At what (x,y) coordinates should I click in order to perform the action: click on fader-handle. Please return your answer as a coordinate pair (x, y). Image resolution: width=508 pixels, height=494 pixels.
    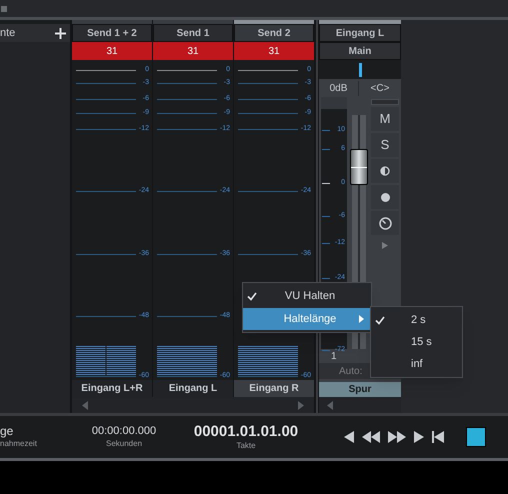
    Looking at the image, I should click on (359, 167).